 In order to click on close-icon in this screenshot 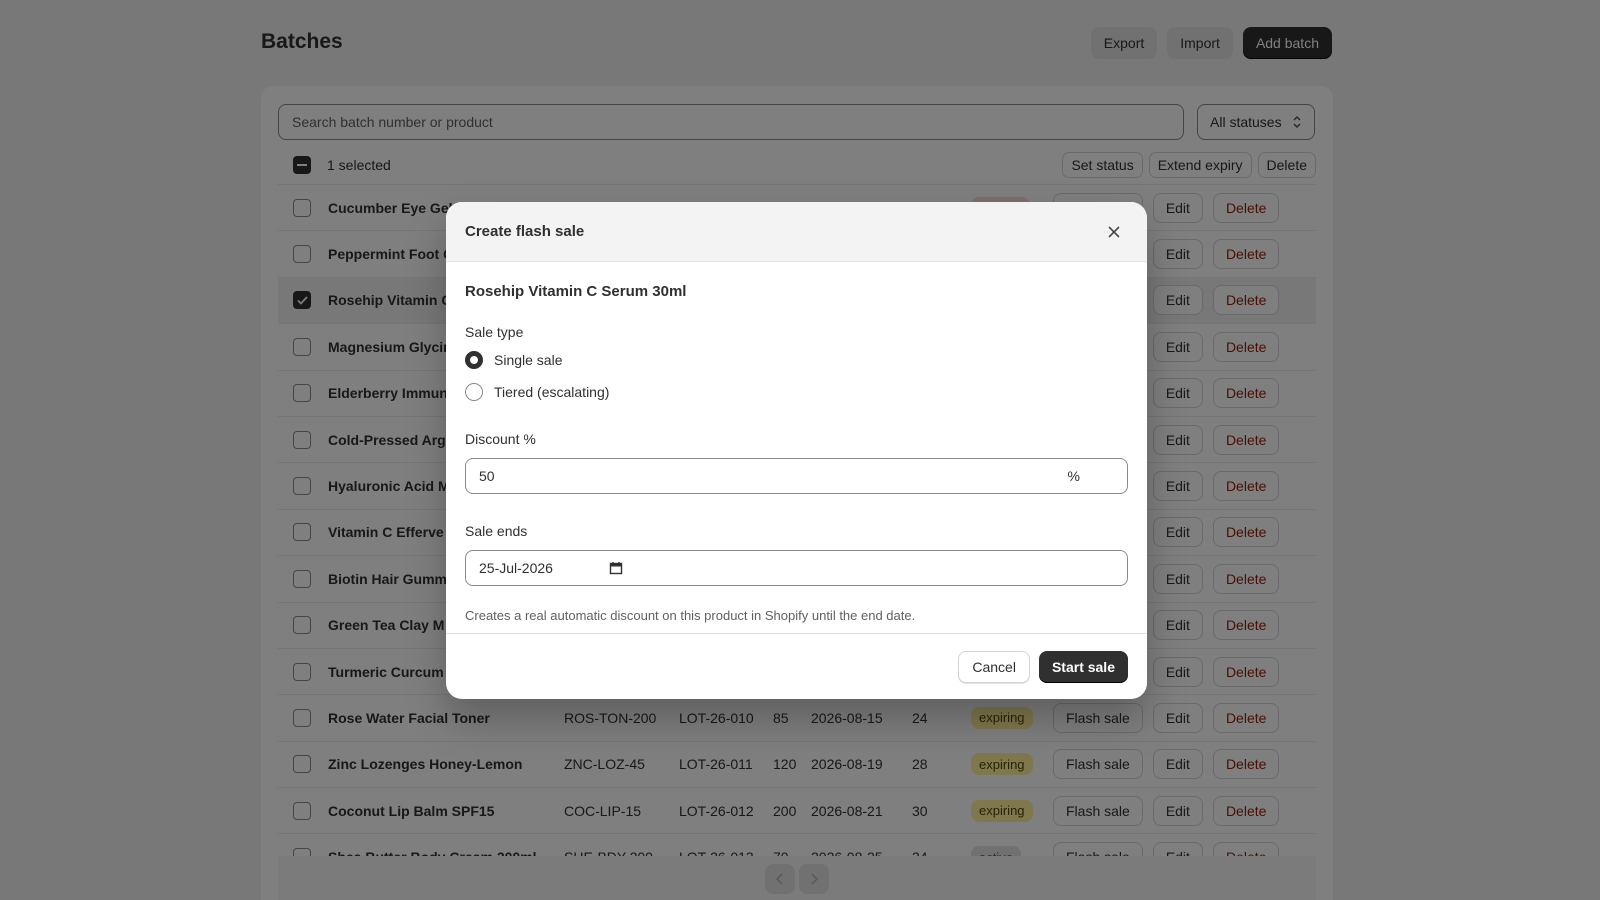, I will do `click(1114, 231)`.